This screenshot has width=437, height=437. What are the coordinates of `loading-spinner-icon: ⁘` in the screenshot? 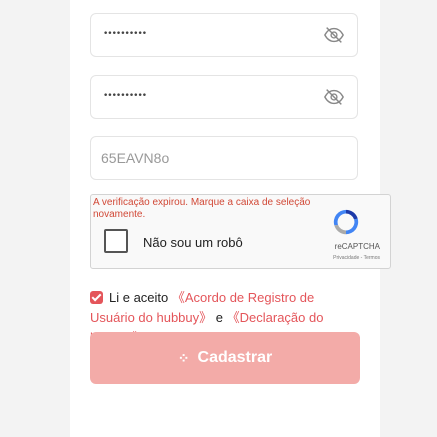 It's located at (183, 357).